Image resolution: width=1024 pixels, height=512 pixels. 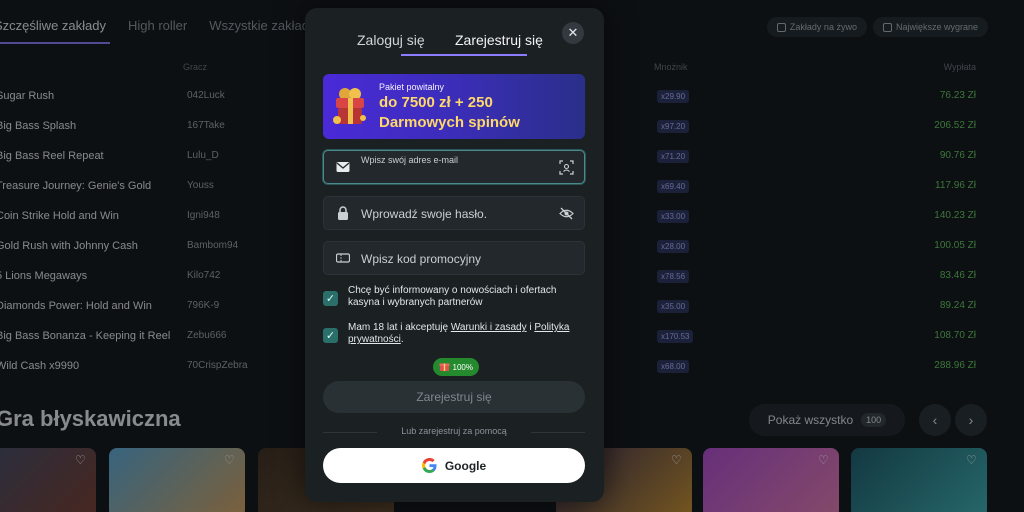 What do you see at coordinates (343, 167) in the screenshot?
I see `mail-icon` at bounding box center [343, 167].